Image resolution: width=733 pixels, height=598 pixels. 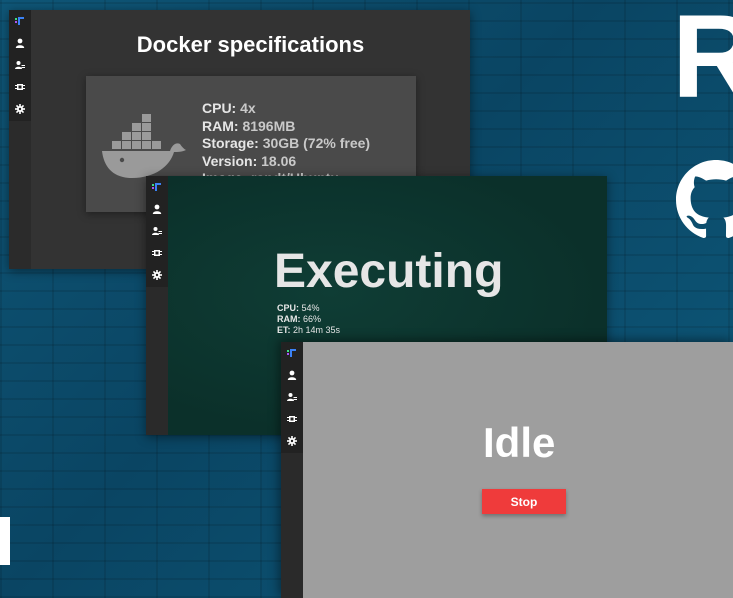 I want to click on docker-whale-icon, so click(x=144, y=146).